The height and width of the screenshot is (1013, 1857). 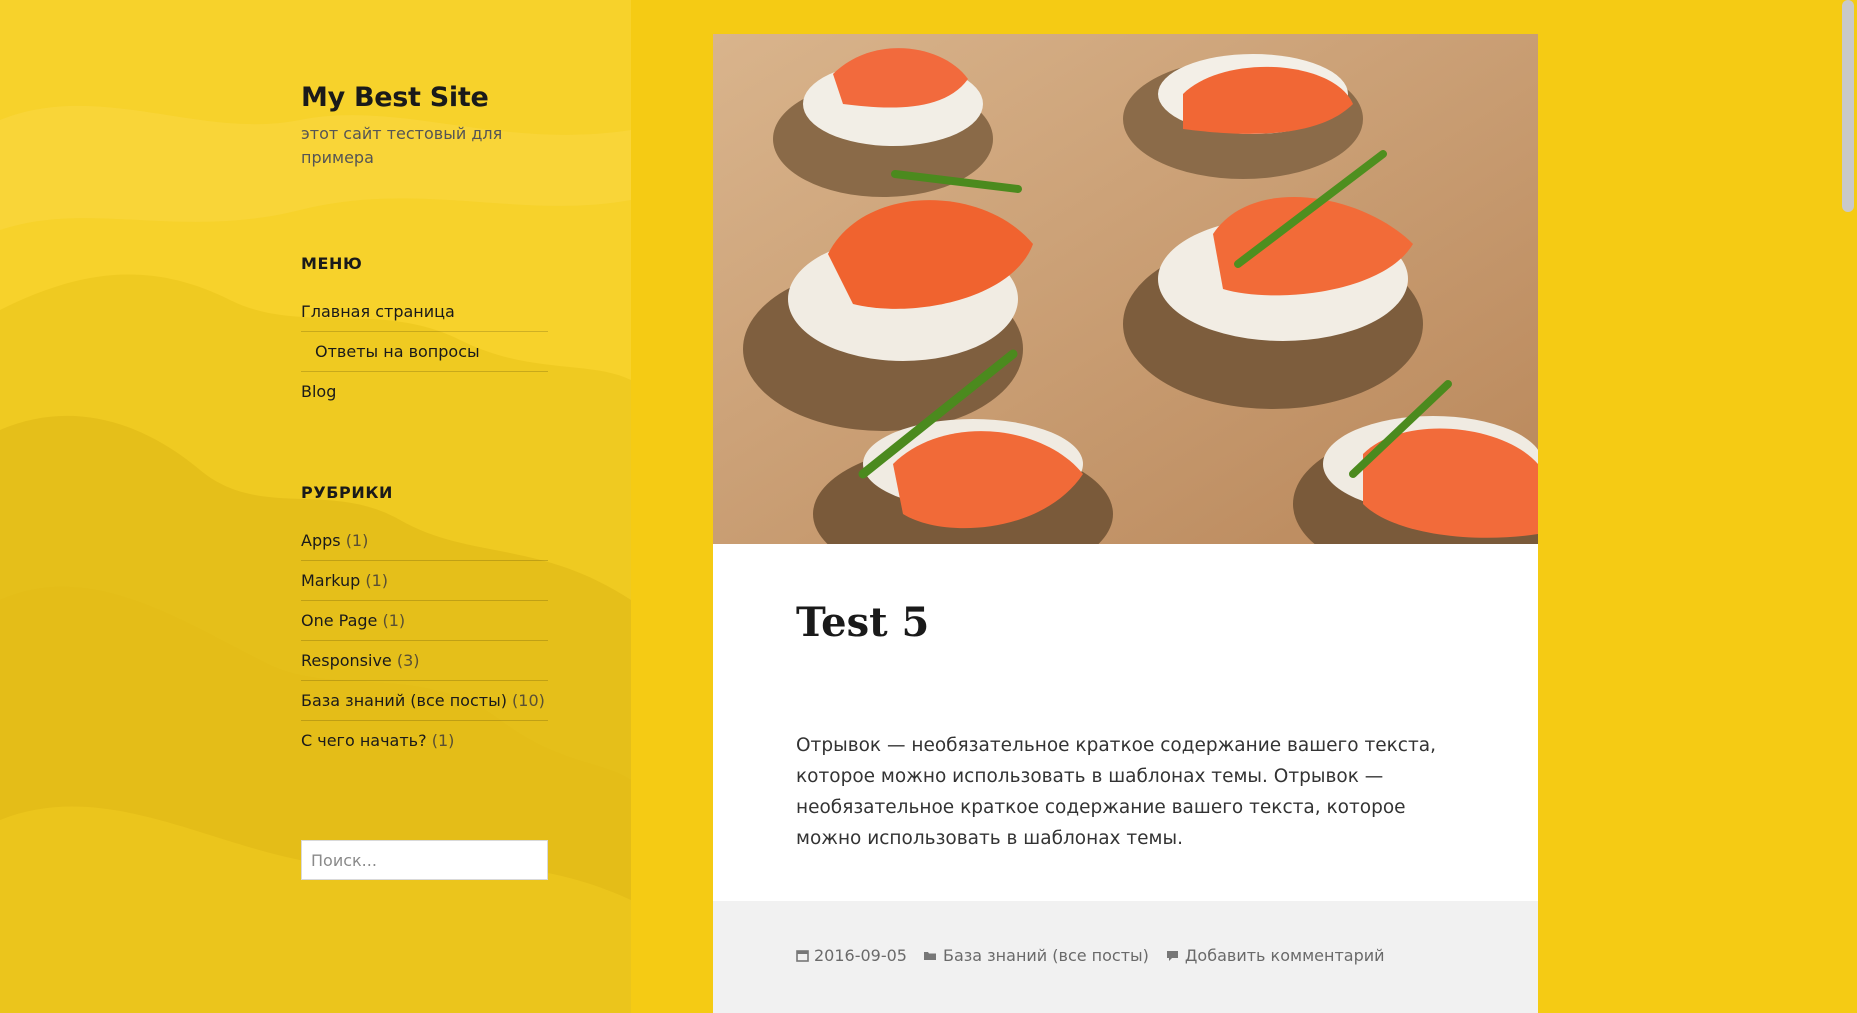 I want to click on comment-icon, so click(x=1172, y=955).